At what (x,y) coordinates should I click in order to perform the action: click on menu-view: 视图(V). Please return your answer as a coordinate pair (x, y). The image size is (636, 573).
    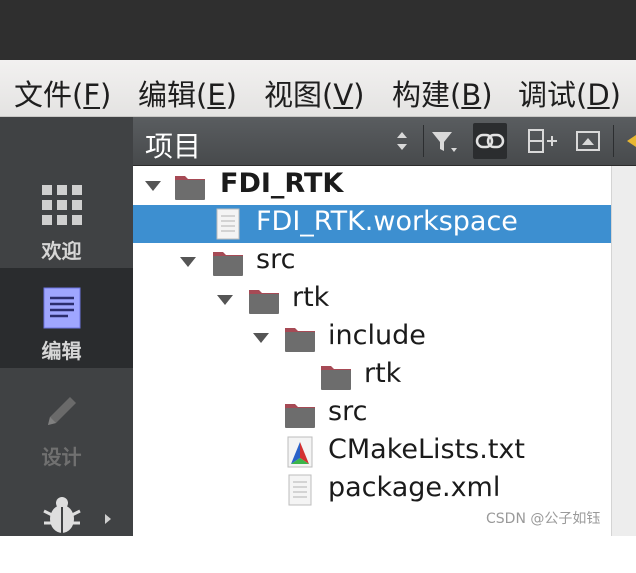
    Looking at the image, I should click on (314, 93).